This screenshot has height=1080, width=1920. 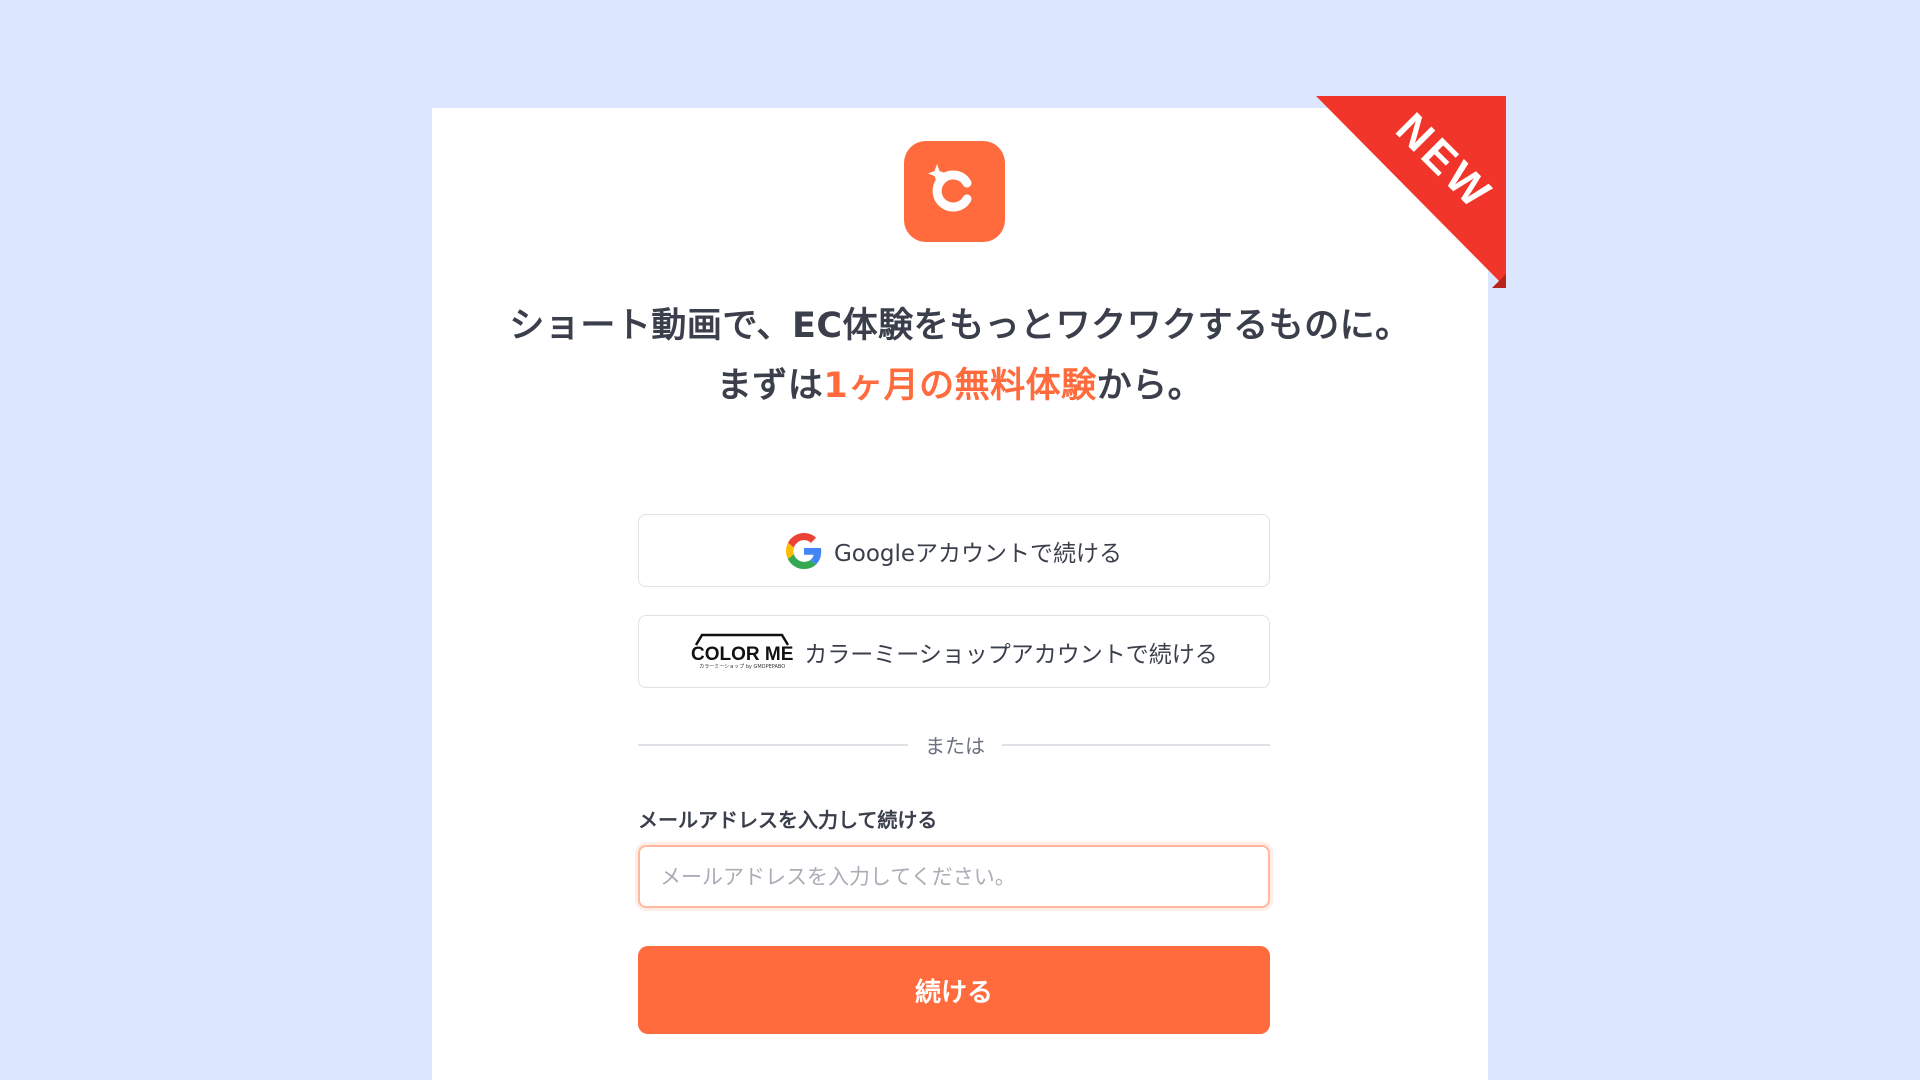 What do you see at coordinates (960, 326) in the screenshot?
I see `headline-line1: ショート動画で、EC体験をもっとワクワクするものに。` at bounding box center [960, 326].